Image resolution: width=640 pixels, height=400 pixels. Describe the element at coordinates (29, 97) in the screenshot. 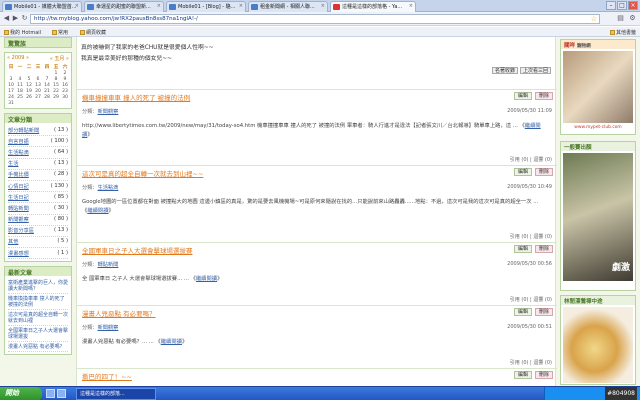

I see `calendar-day: 26` at that location.